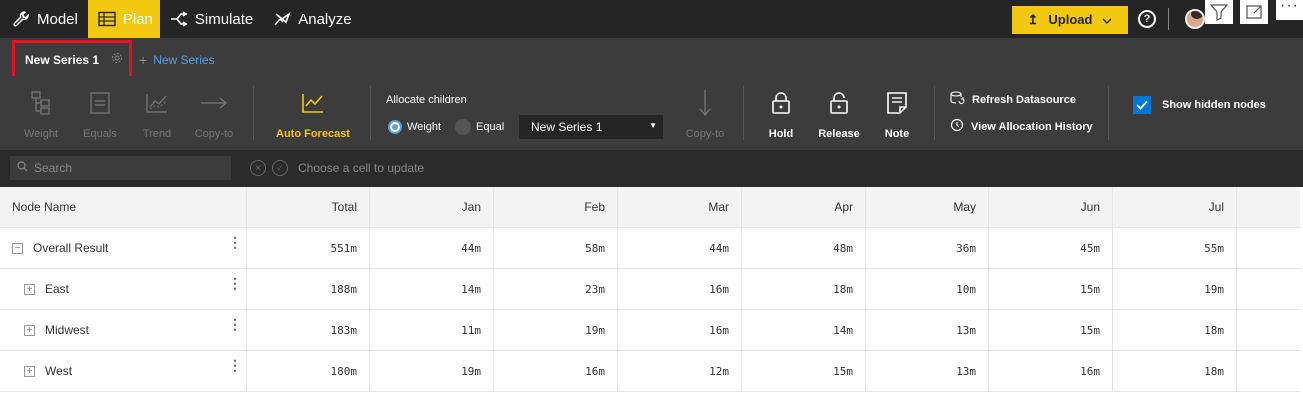  I want to click on plus-icon: +, so click(143, 60).